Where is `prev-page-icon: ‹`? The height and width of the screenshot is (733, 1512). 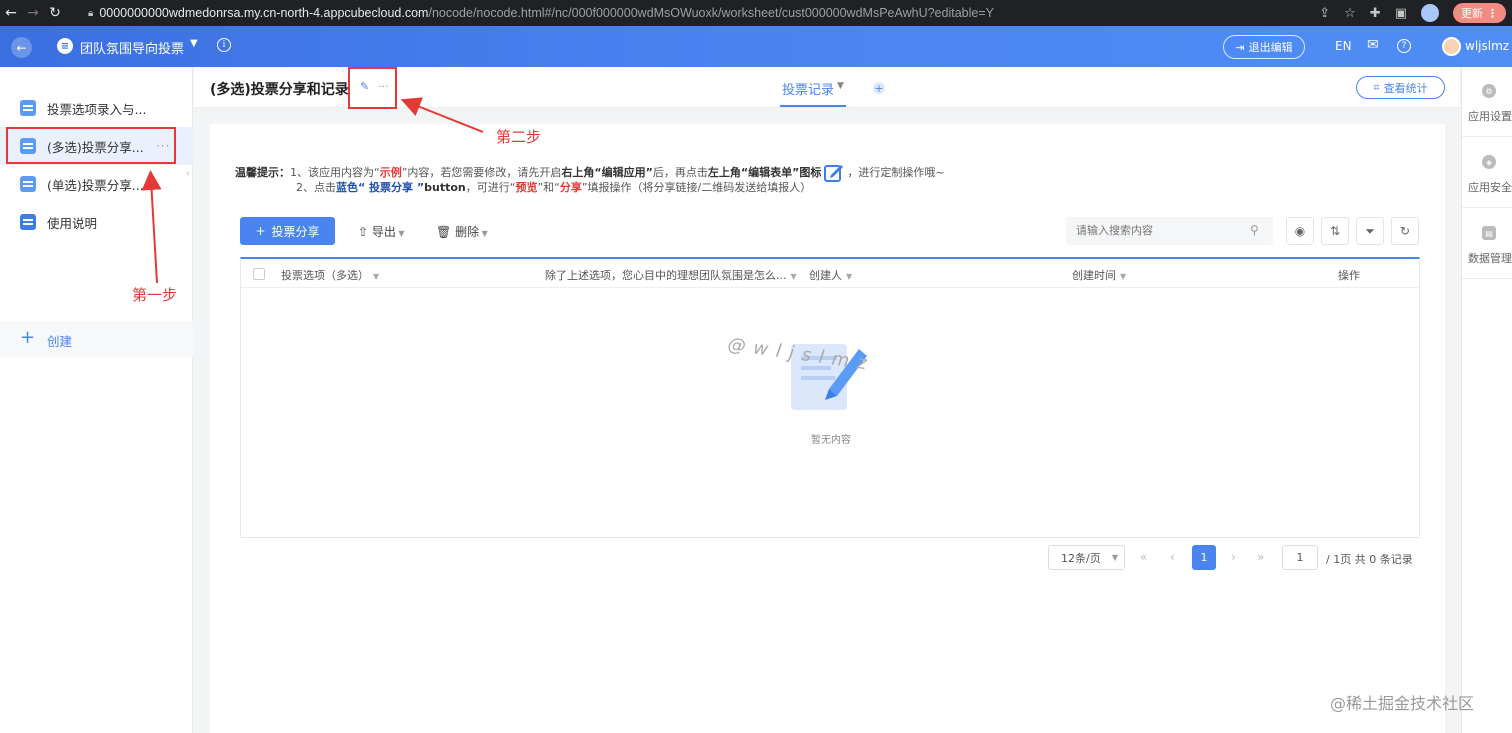 prev-page-icon: ‹ is located at coordinates (1172, 557).